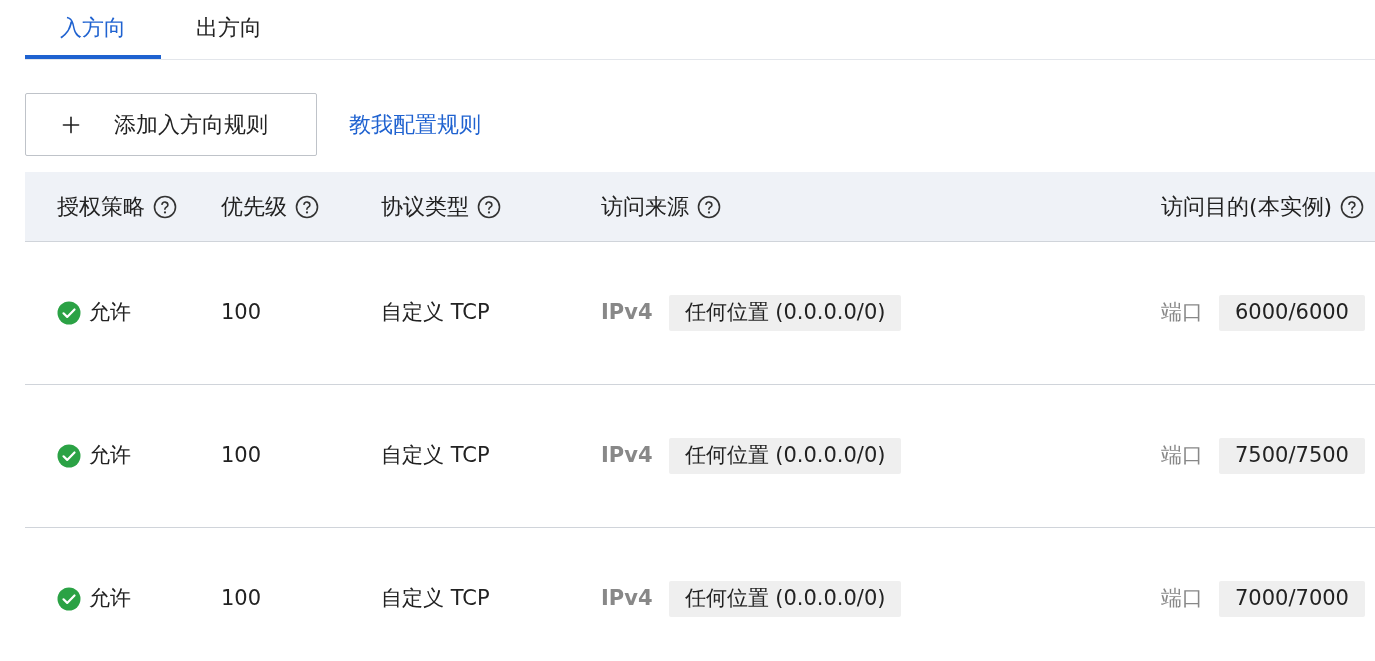  What do you see at coordinates (1292, 599) in the screenshot?
I see `port-tag: 7000/7000` at bounding box center [1292, 599].